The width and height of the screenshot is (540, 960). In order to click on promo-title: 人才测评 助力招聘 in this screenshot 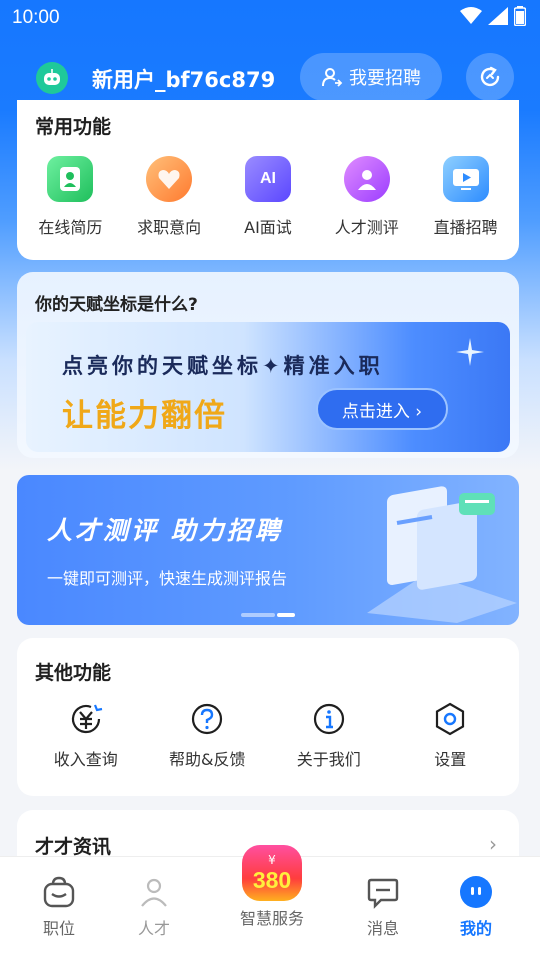, I will do `click(165, 530)`.